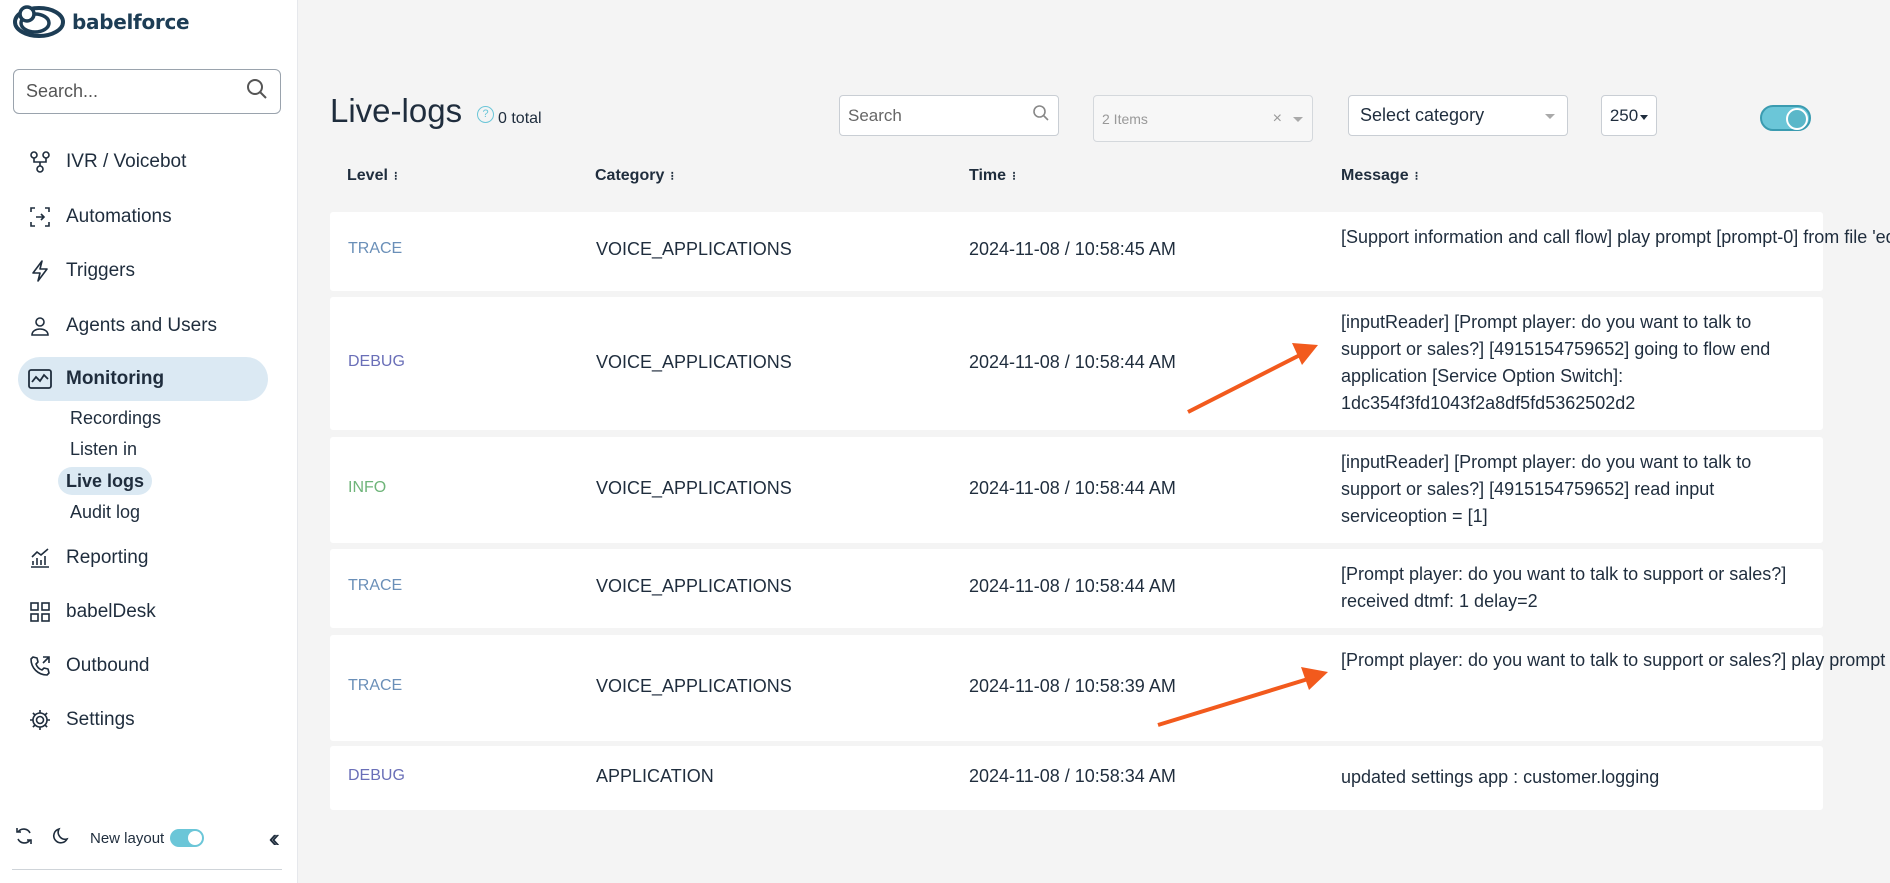 This screenshot has height=883, width=1890. I want to click on help-icon: ?, so click(485, 114).